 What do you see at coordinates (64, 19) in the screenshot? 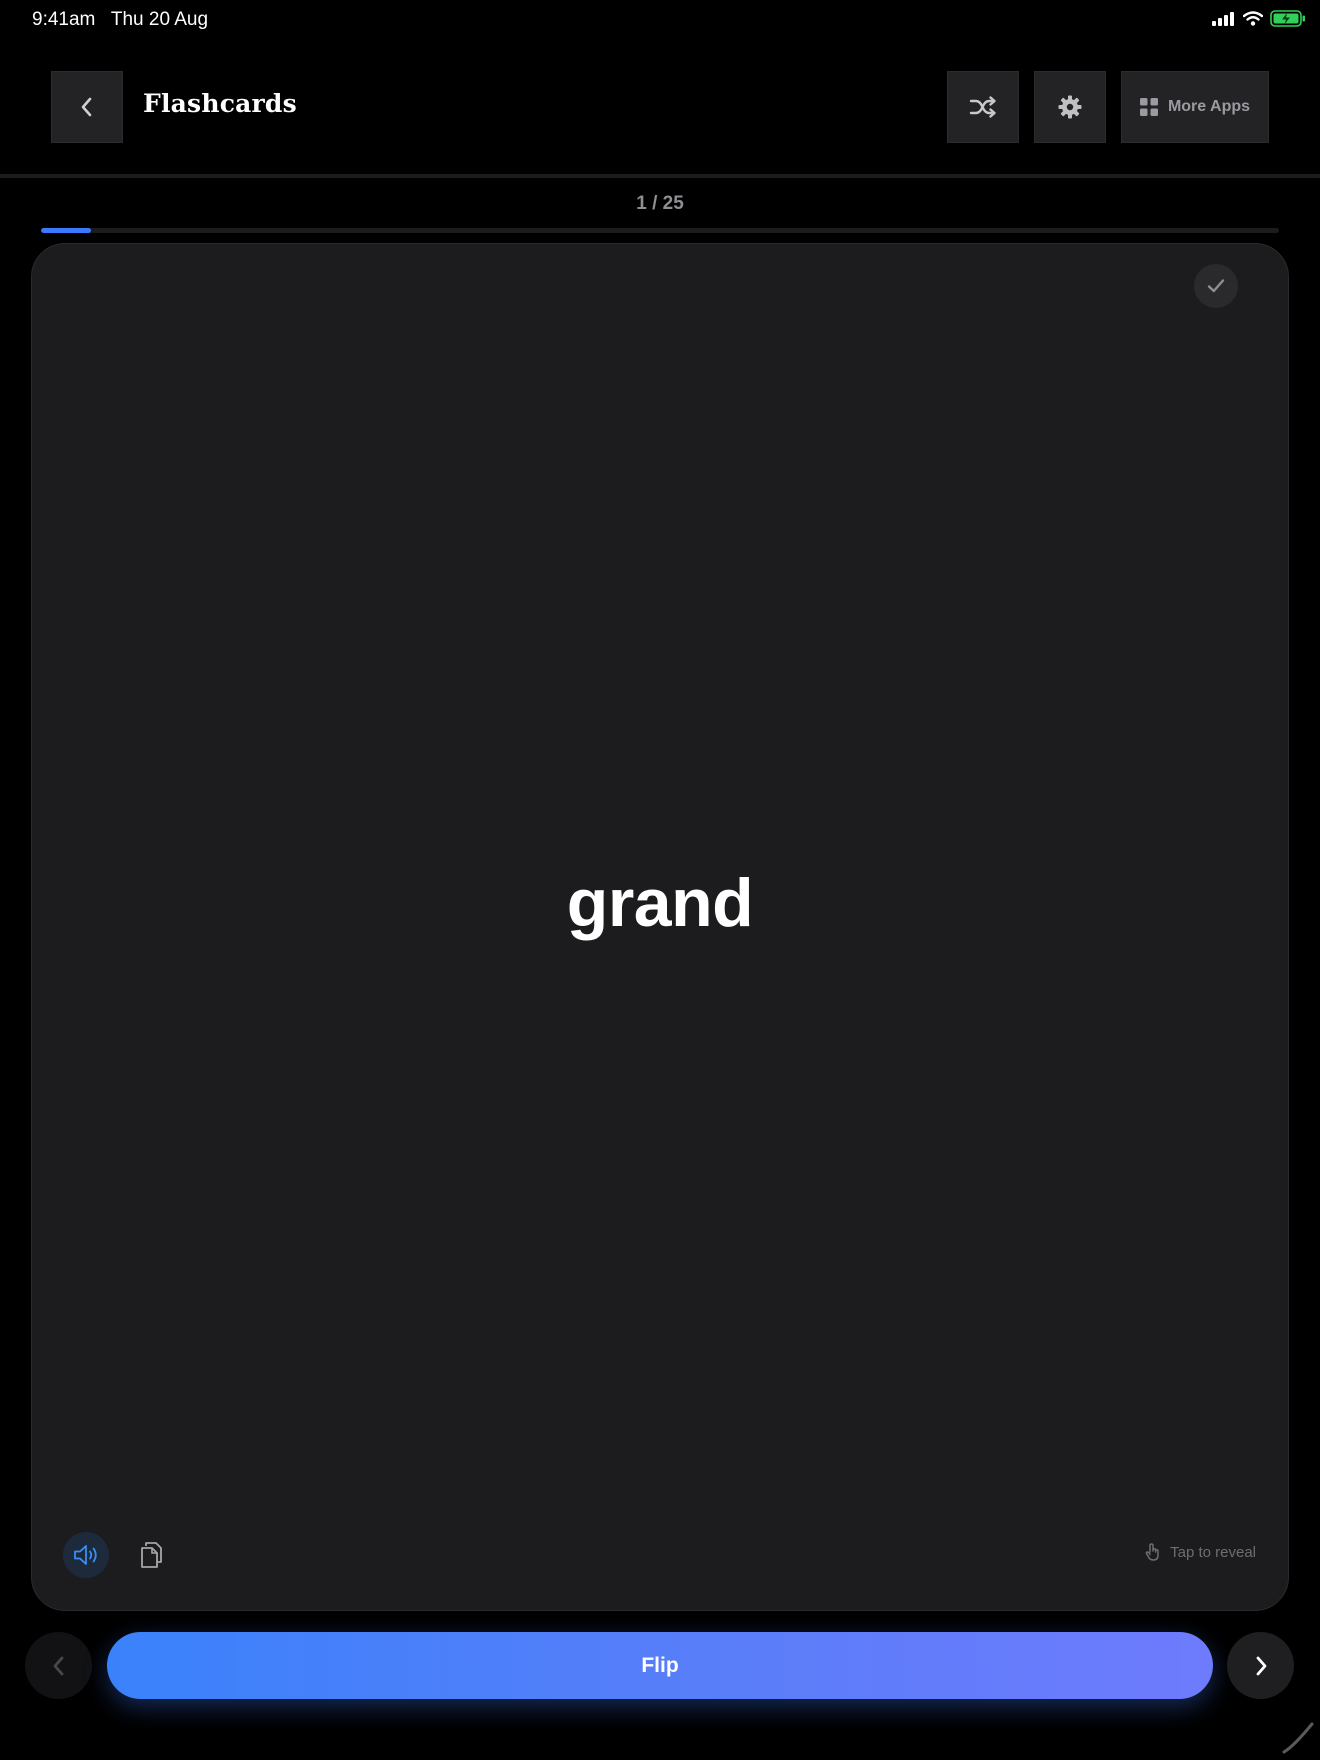
I see `status-clock: 9:41am` at bounding box center [64, 19].